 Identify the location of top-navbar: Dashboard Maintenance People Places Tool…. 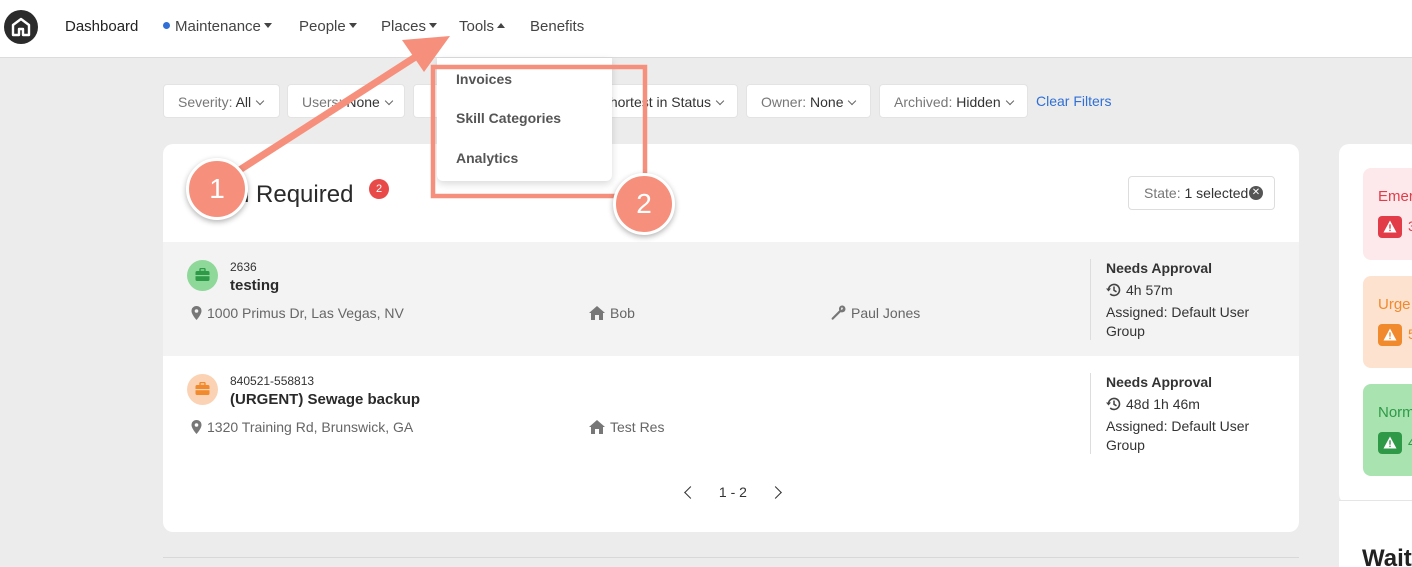
(706, 29).